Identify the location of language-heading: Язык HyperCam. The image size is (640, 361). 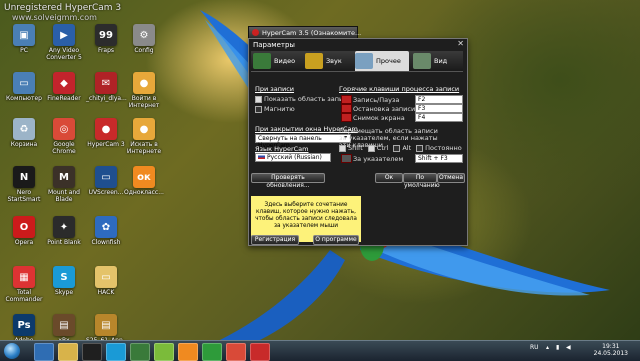
(282, 149).